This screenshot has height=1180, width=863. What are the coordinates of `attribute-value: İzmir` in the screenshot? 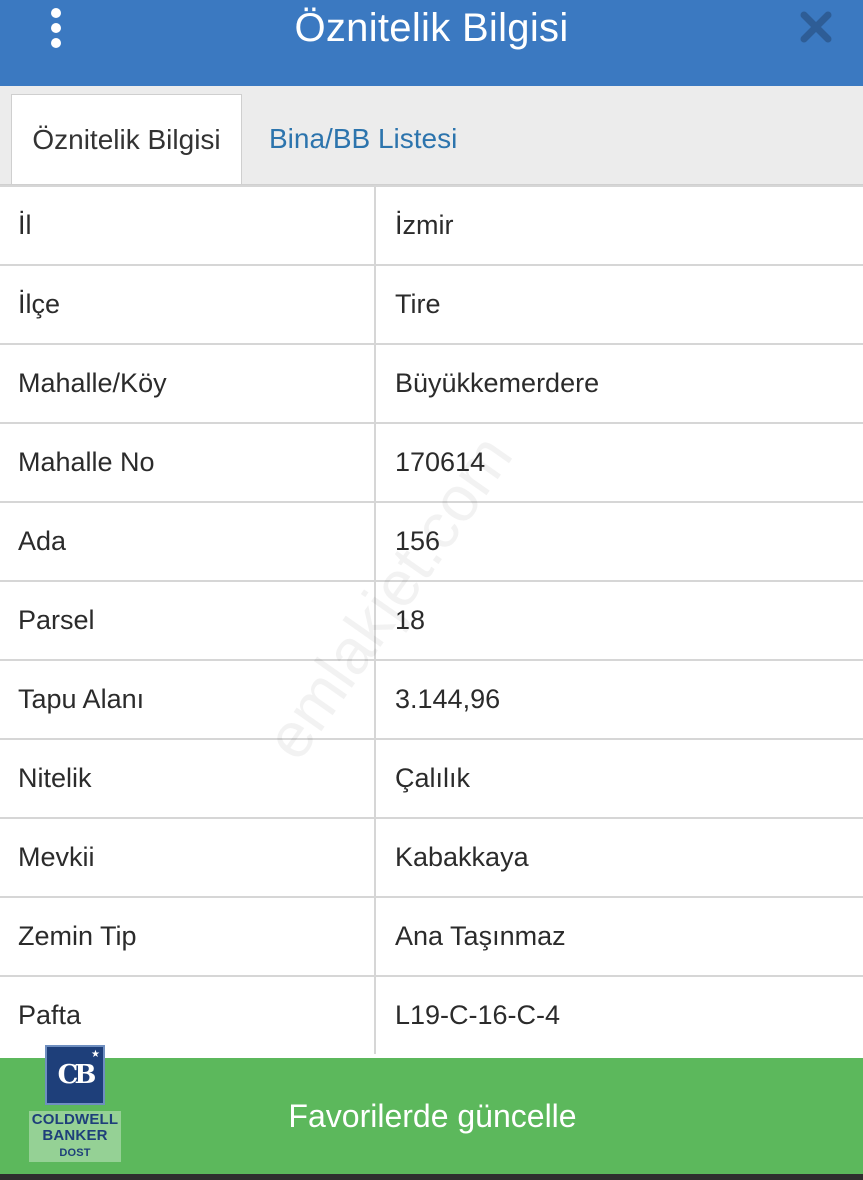 It's located at (619, 225).